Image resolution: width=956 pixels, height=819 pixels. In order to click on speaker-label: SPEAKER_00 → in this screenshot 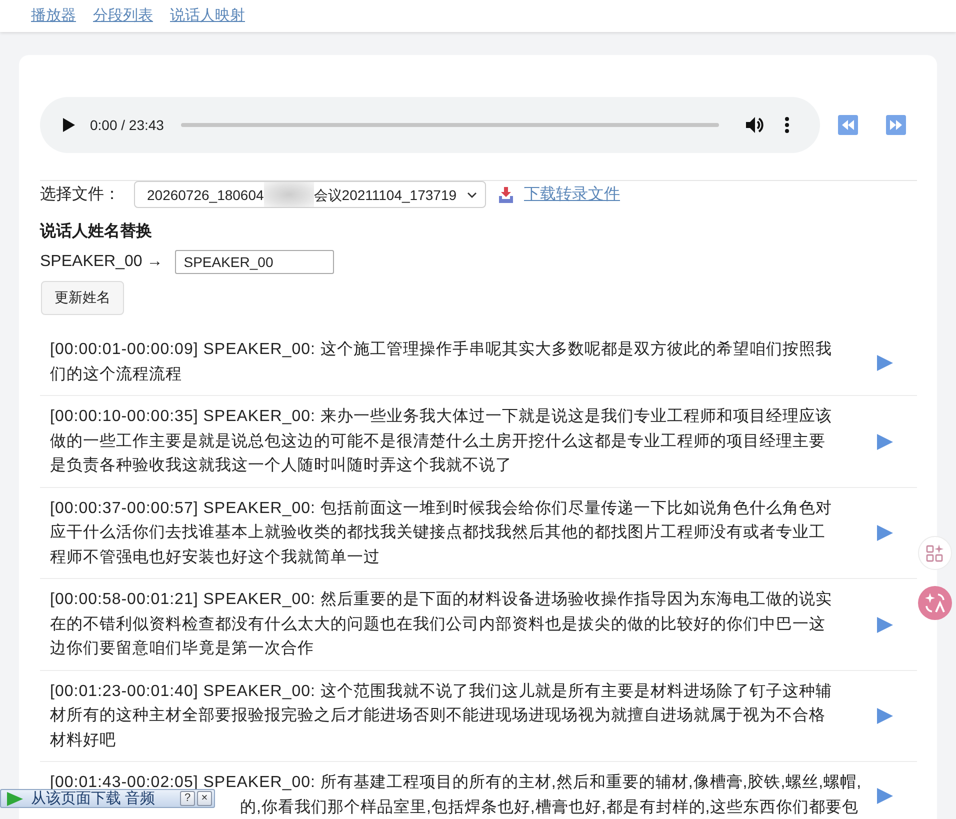, I will do `click(101, 262)`.